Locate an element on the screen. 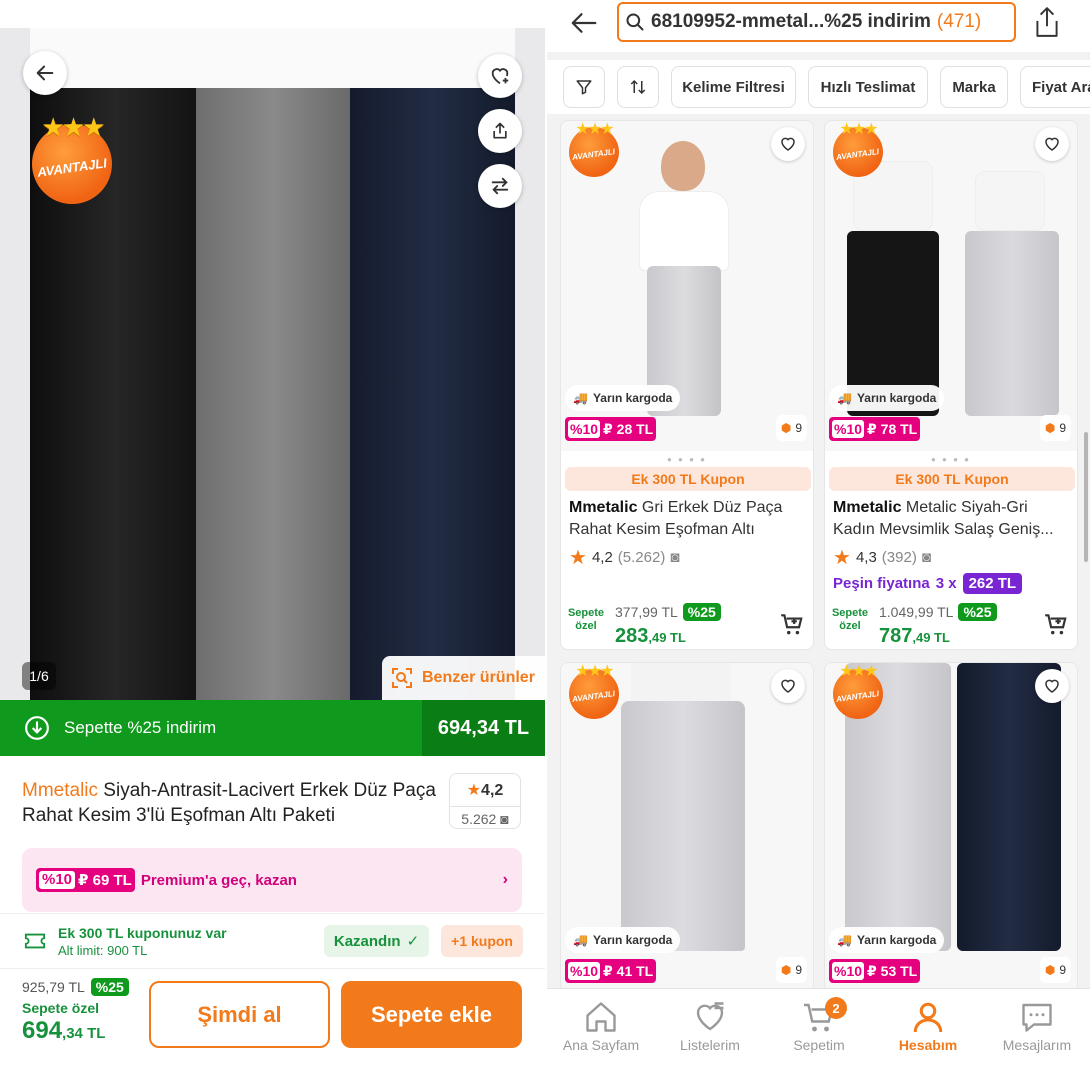 This screenshot has width=1090, height=1080. add-to-cart-button: Sepete ekle is located at coordinates (431, 1014).